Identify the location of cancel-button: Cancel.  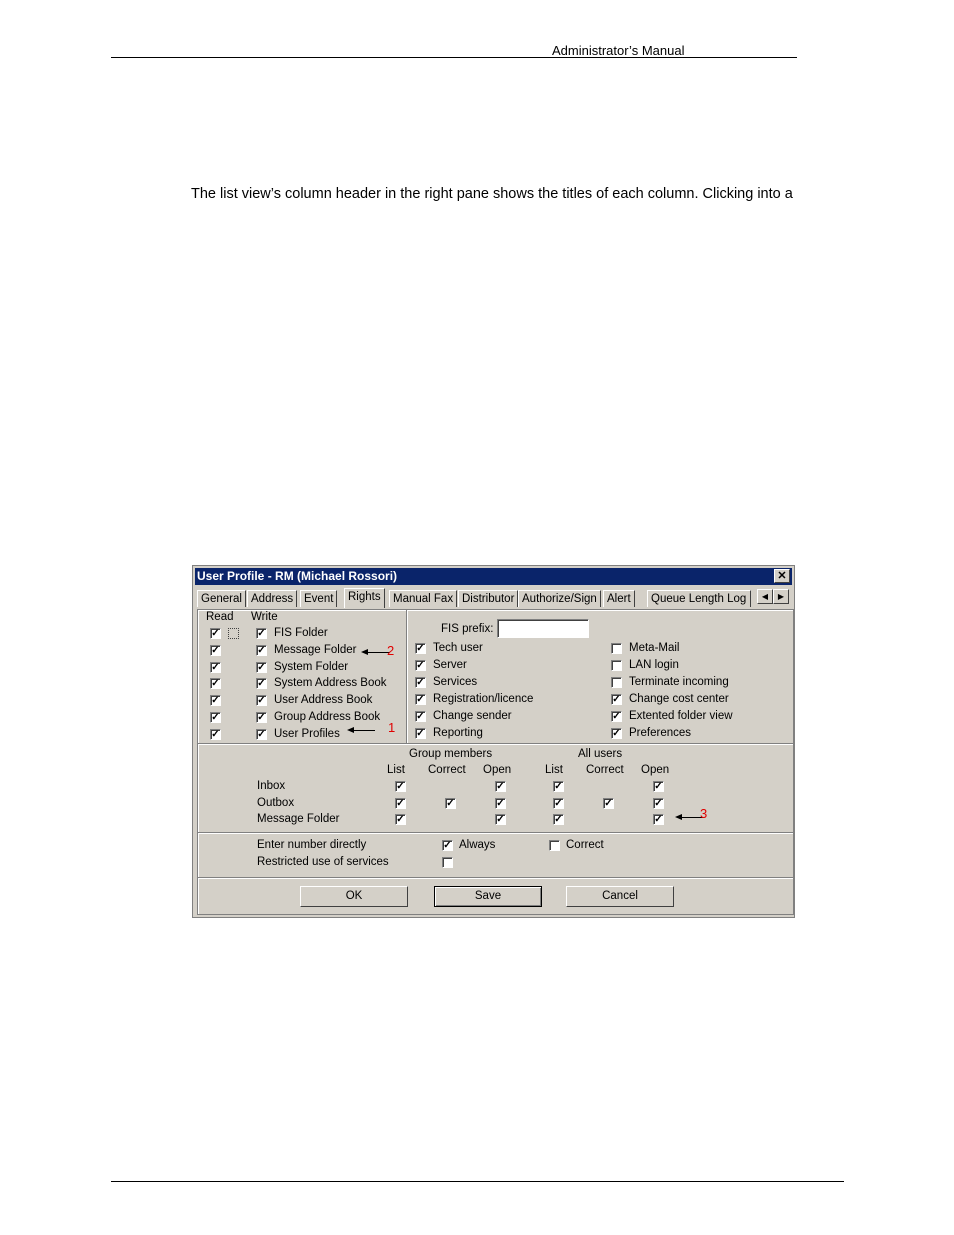
(620, 896).